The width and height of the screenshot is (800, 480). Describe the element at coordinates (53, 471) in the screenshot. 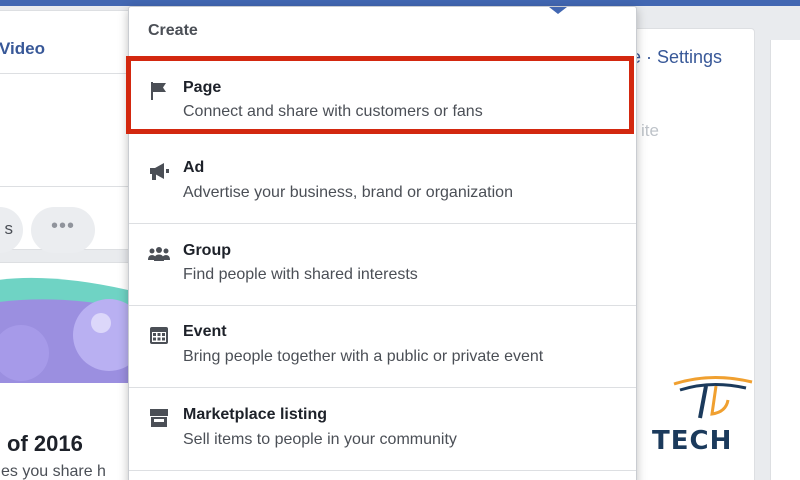

I see `memories-subtitle: es you share h` at that location.